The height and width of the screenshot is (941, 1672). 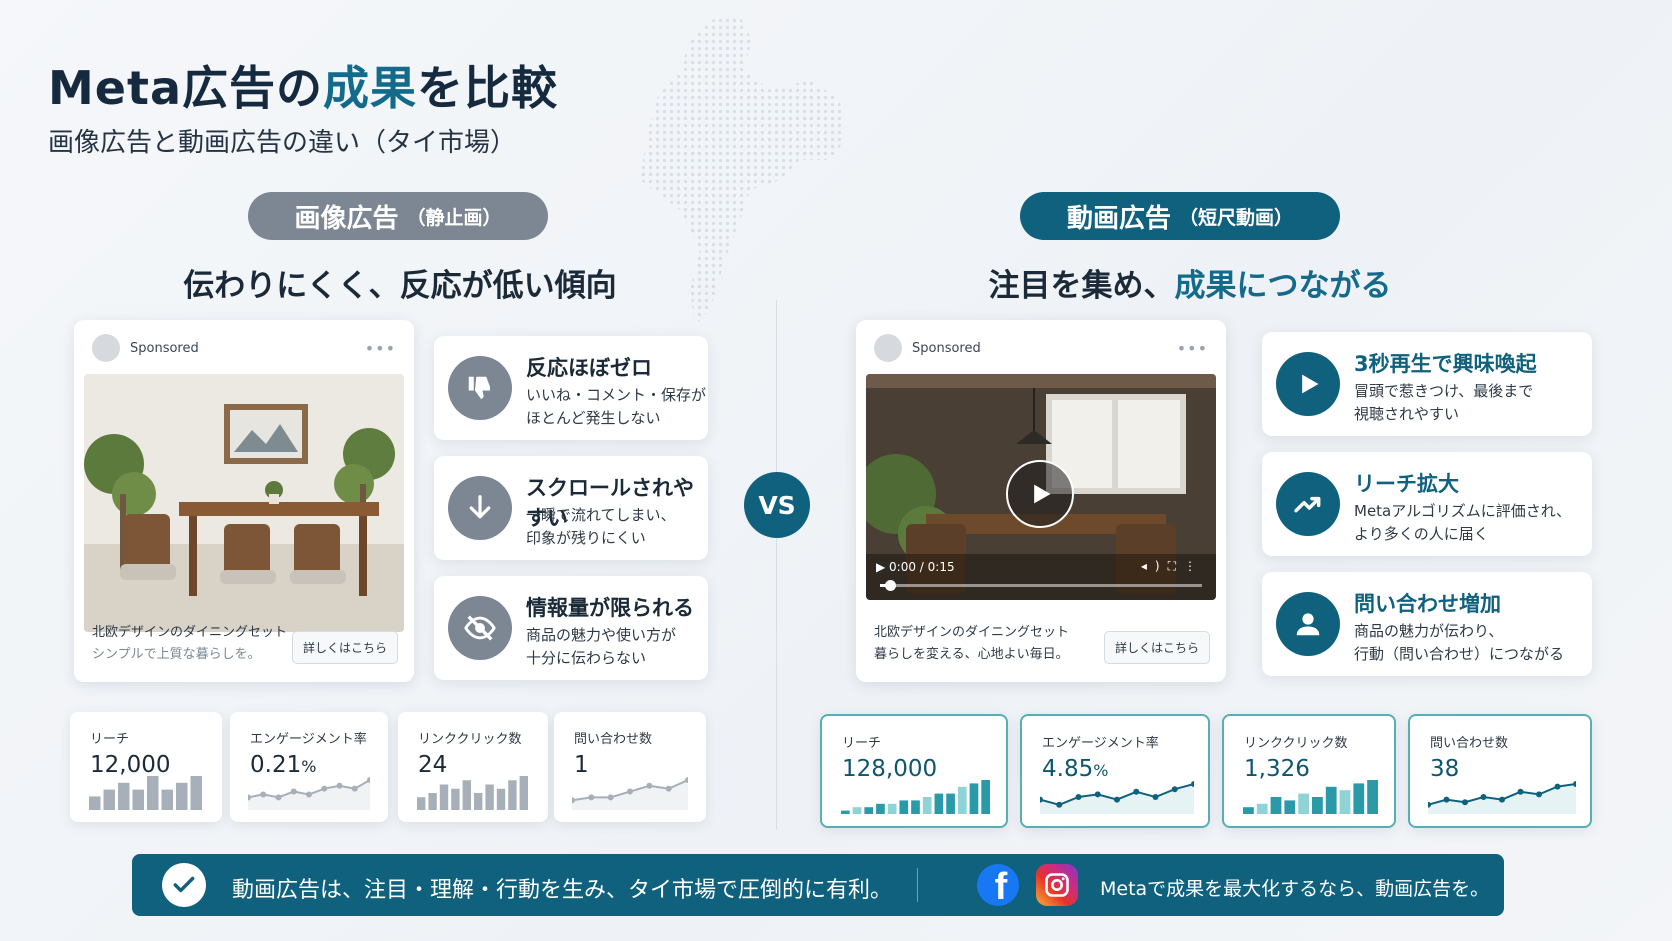 I want to click on video-time: ▶ 0:00 / 0:15, so click(x=915, y=567).